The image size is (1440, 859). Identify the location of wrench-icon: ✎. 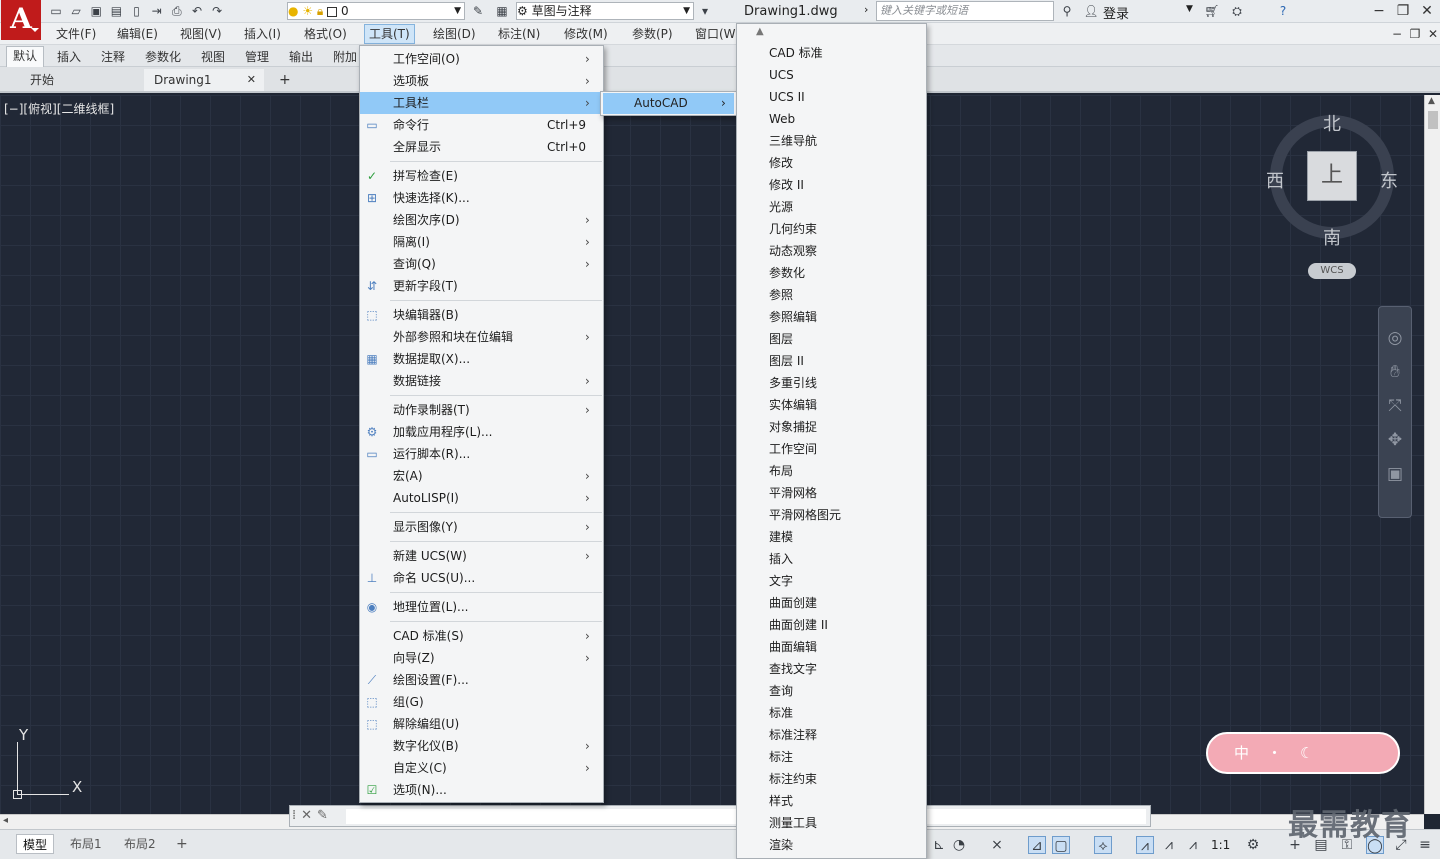
(325, 815).